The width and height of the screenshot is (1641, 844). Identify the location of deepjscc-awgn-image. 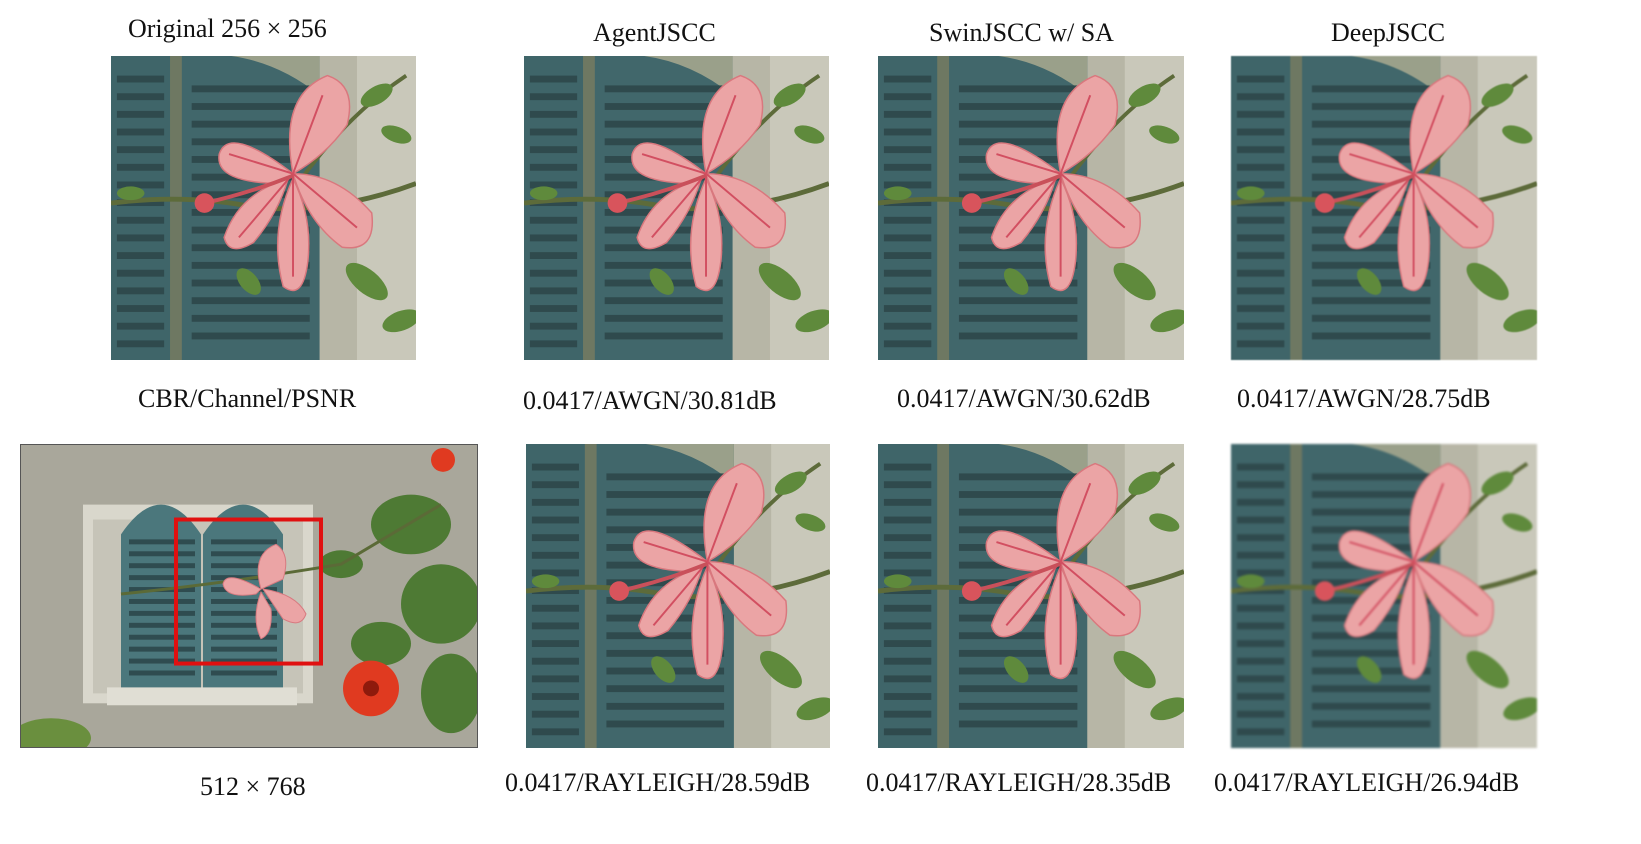
(1384, 208).